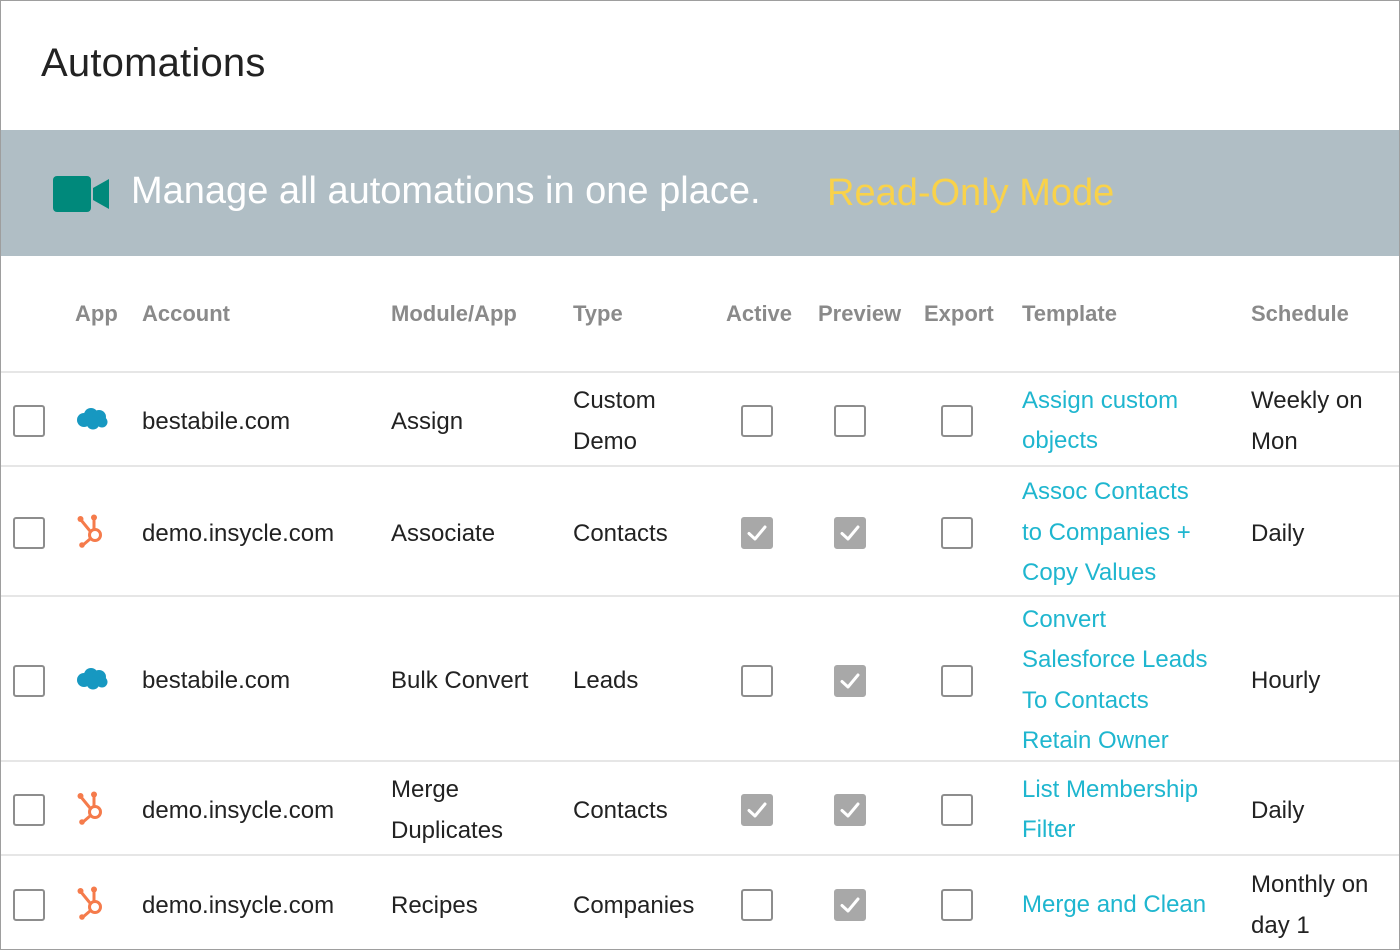 This screenshot has height=950, width=1400. What do you see at coordinates (606, 680) in the screenshot?
I see `type-cell: Leads` at bounding box center [606, 680].